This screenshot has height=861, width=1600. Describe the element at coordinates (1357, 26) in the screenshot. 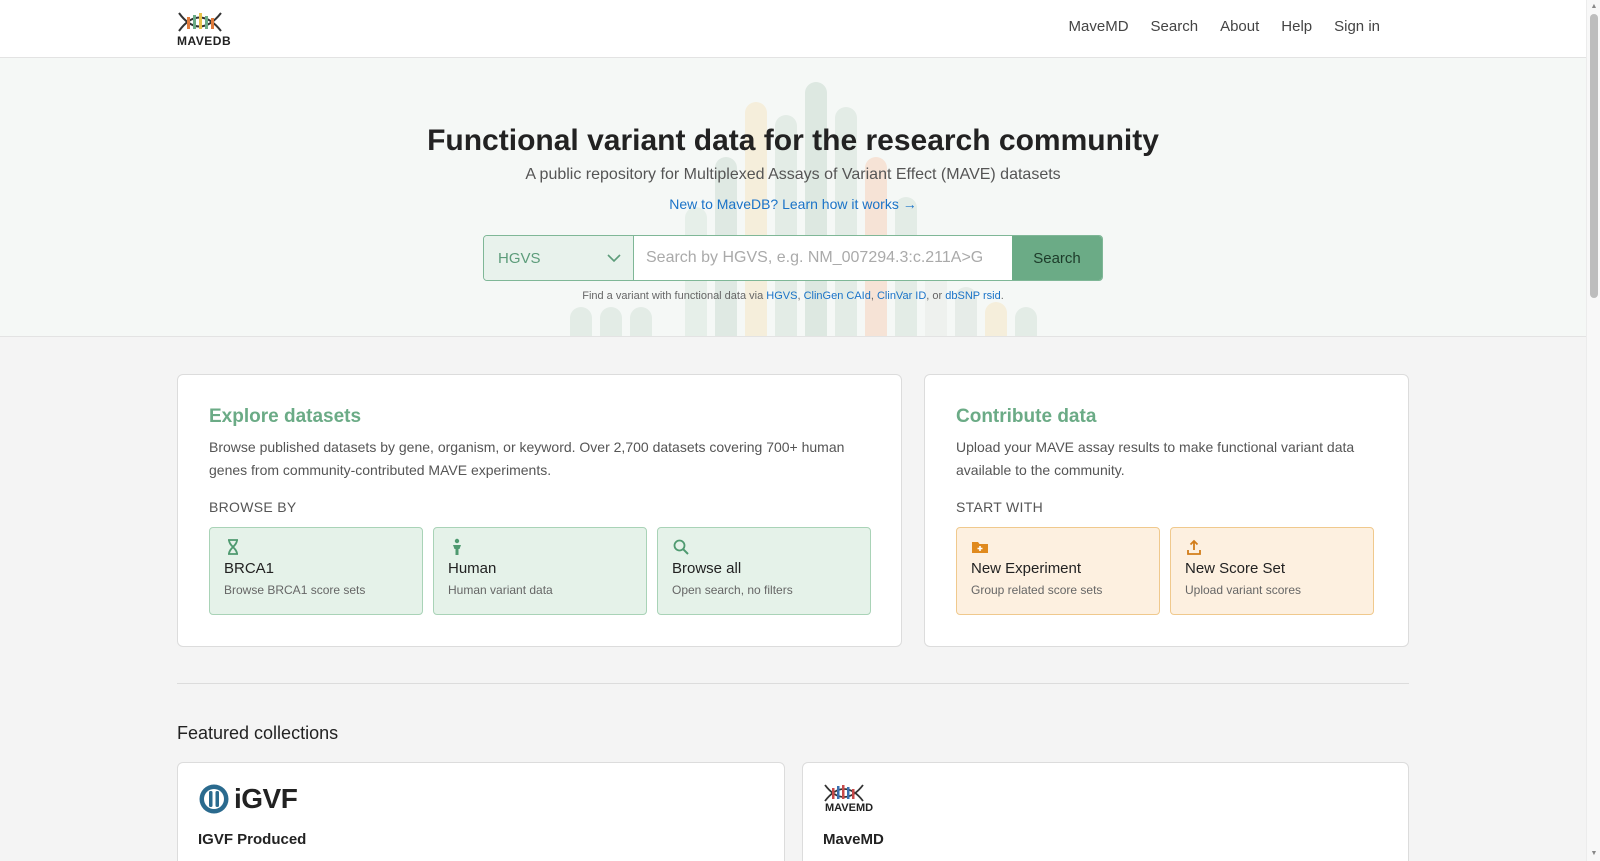

I see `nav-sign-in: Sign in` at that location.